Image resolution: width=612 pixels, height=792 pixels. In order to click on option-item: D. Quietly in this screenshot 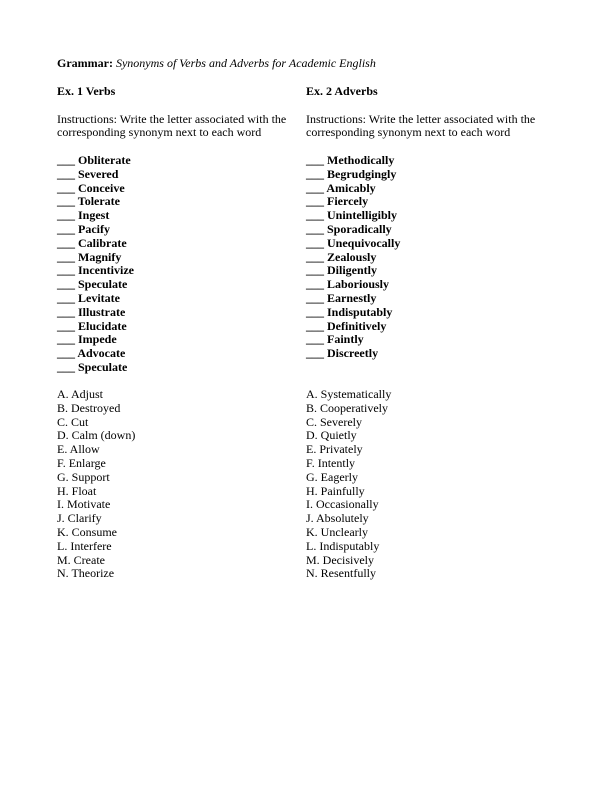, I will do `click(331, 435)`.